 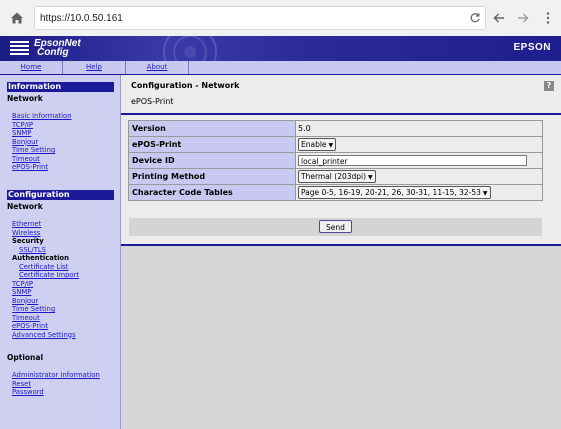 I want to click on menu-icon, so click(x=548, y=18).